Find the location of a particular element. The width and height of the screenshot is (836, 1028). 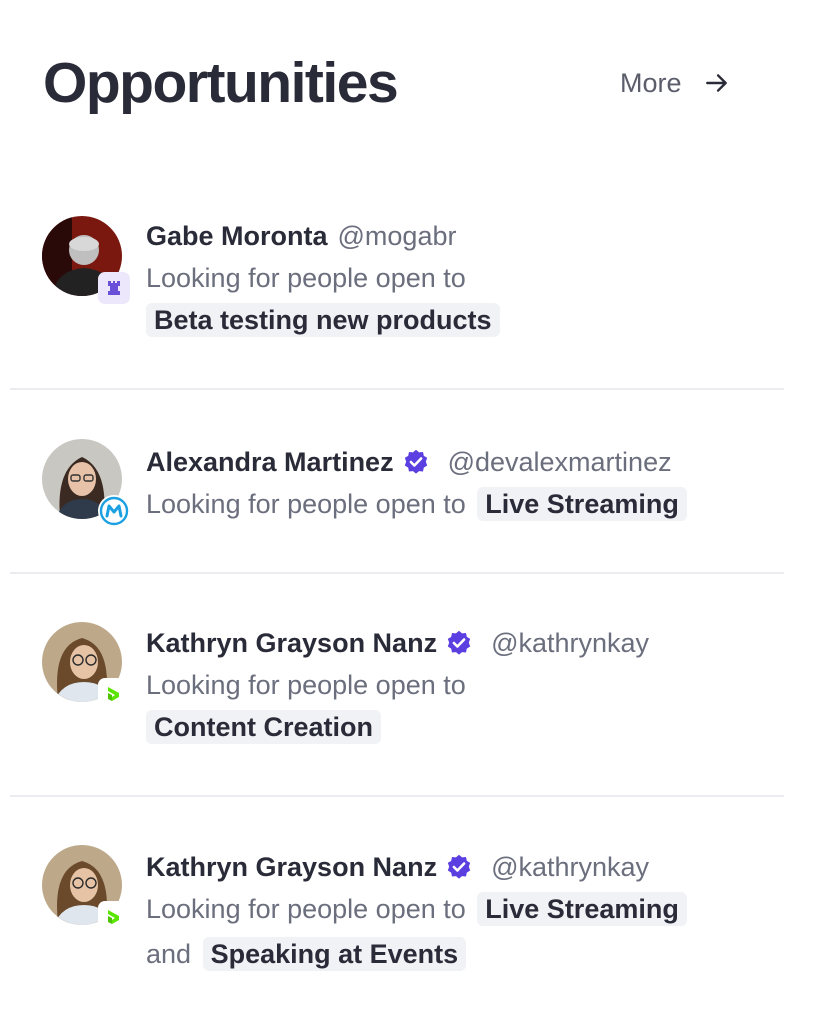

opportunity-tag: Speaking at Events is located at coordinates (334, 954).